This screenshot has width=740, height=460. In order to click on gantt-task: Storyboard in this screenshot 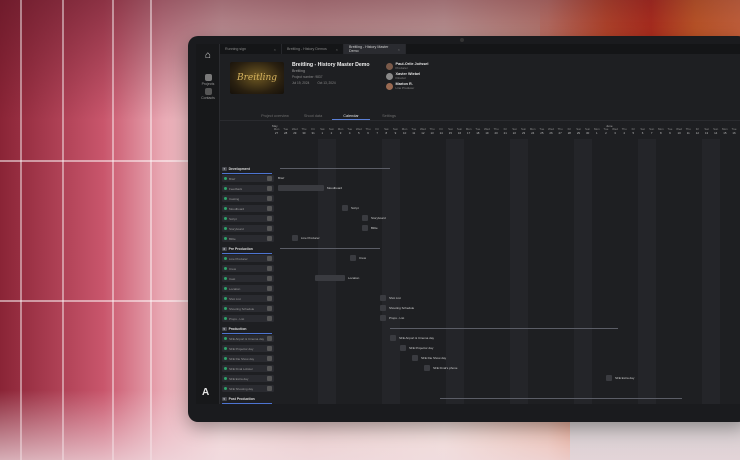, I will do `click(374, 218)`.